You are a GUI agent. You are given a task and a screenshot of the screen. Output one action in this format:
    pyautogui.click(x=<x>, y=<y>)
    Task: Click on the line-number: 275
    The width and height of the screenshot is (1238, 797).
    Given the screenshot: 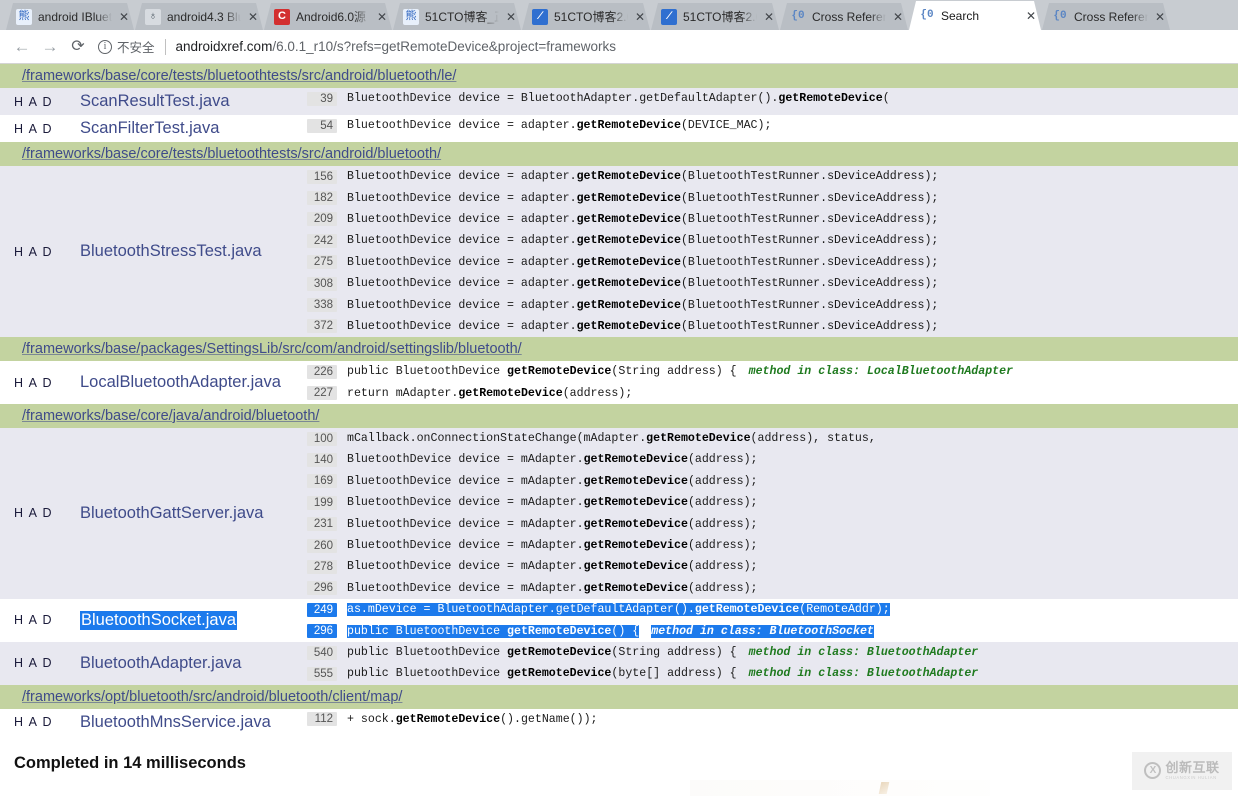 What is the action you would take?
    pyautogui.click(x=322, y=262)
    